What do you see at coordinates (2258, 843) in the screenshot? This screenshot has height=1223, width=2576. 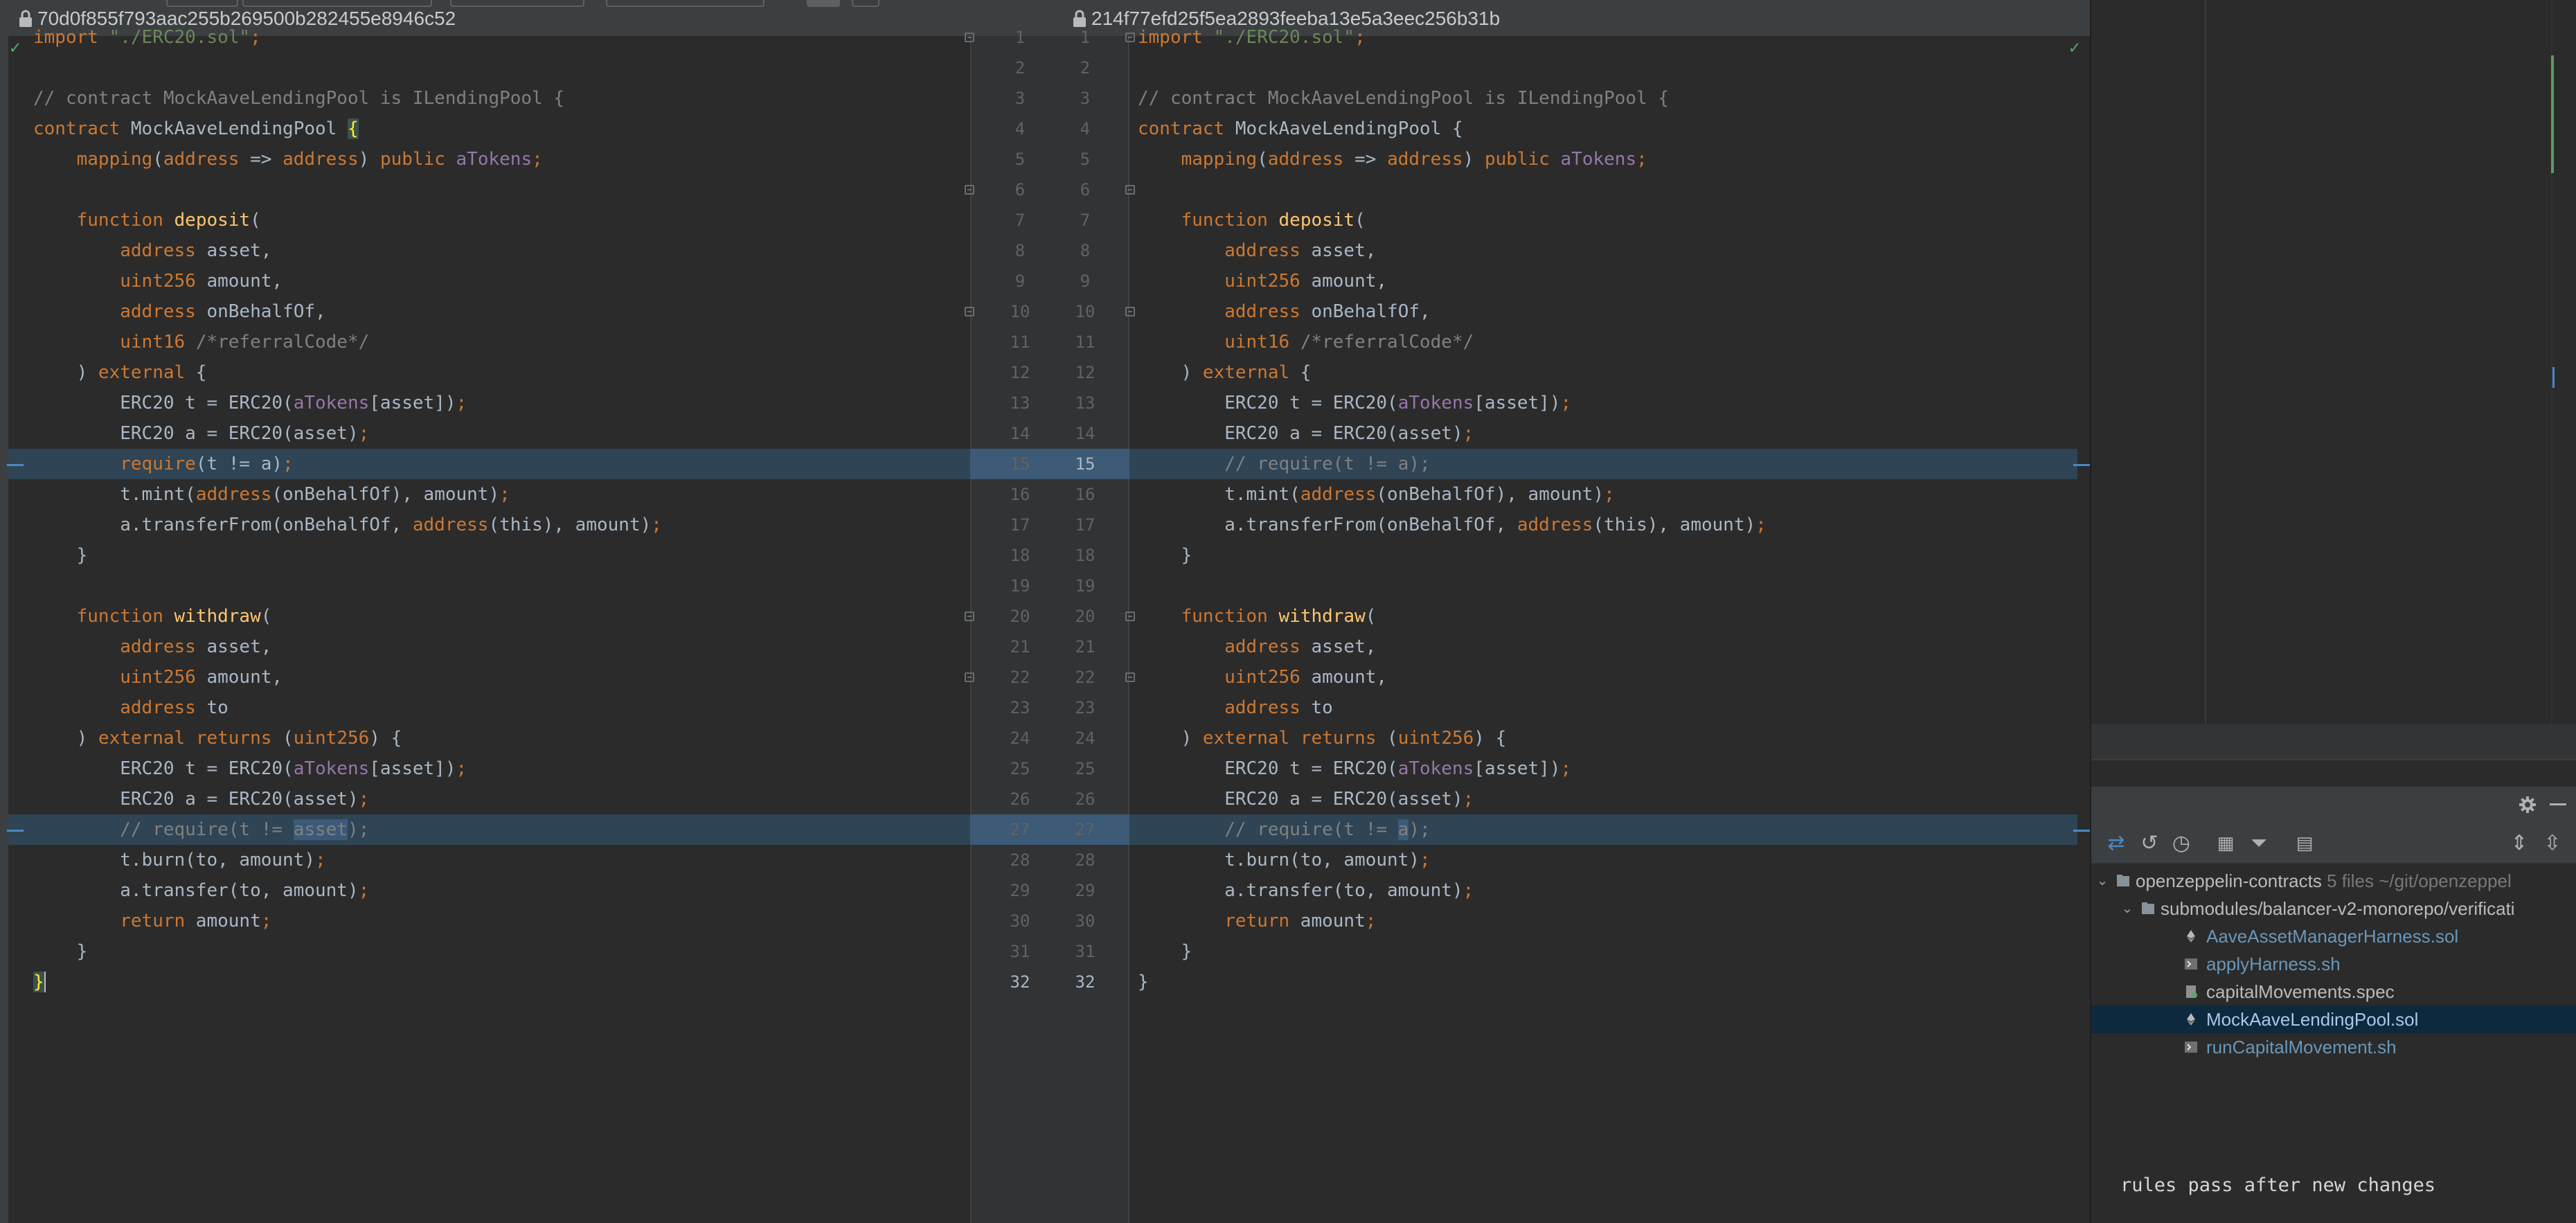 I see `filter-icon: ⏷` at bounding box center [2258, 843].